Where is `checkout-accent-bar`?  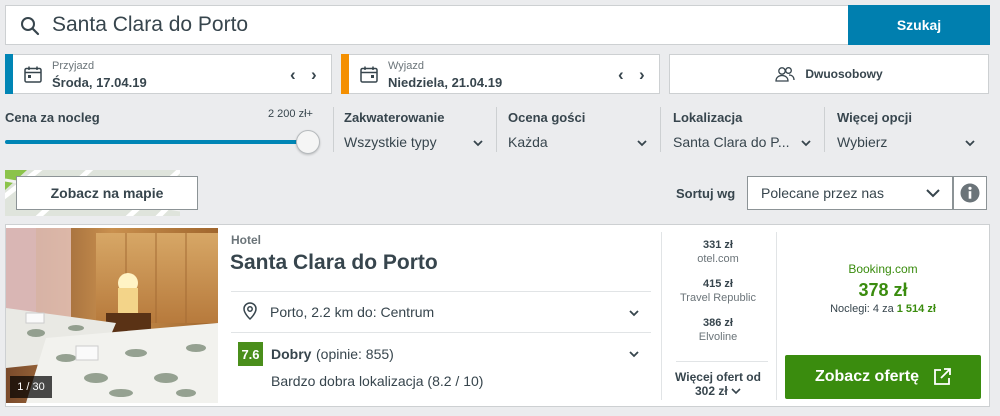 checkout-accent-bar is located at coordinates (345, 74).